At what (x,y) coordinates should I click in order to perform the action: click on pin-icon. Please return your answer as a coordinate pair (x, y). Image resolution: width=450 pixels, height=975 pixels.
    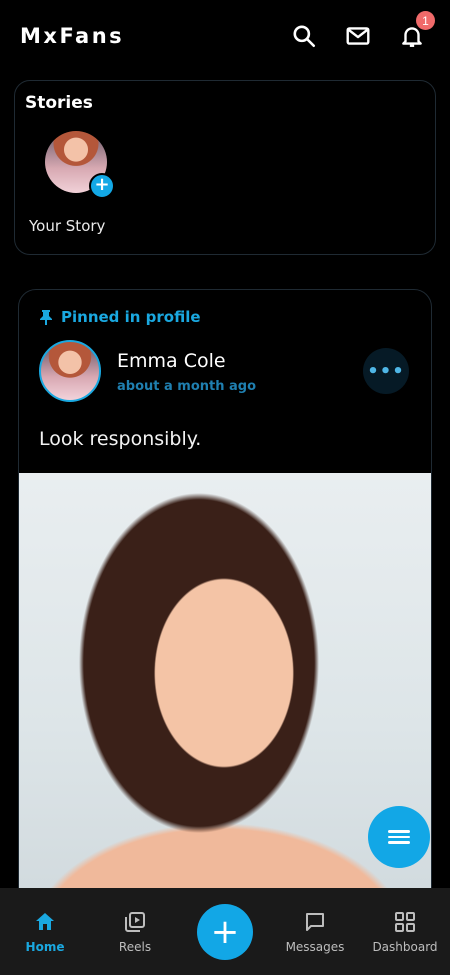
    Looking at the image, I should click on (46, 317).